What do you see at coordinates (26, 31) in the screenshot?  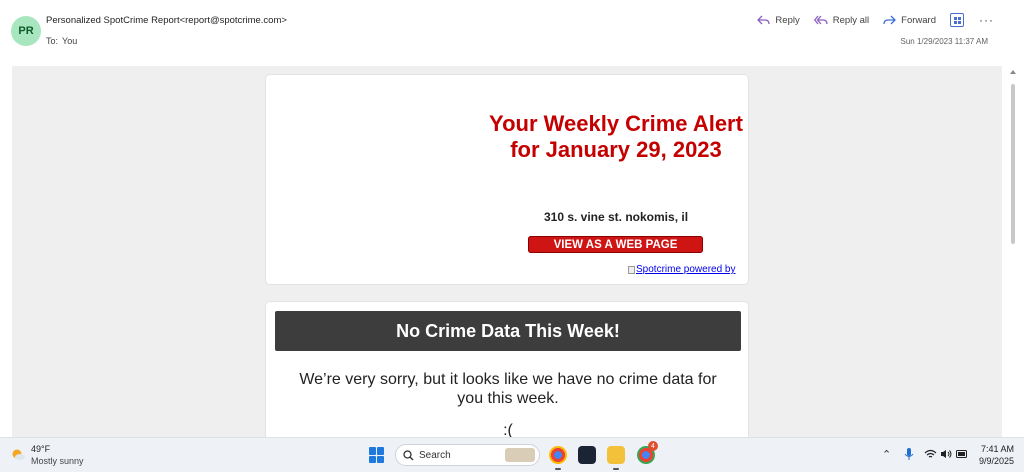 I see `sender-avatar: PR` at bounding box center [26, 31].